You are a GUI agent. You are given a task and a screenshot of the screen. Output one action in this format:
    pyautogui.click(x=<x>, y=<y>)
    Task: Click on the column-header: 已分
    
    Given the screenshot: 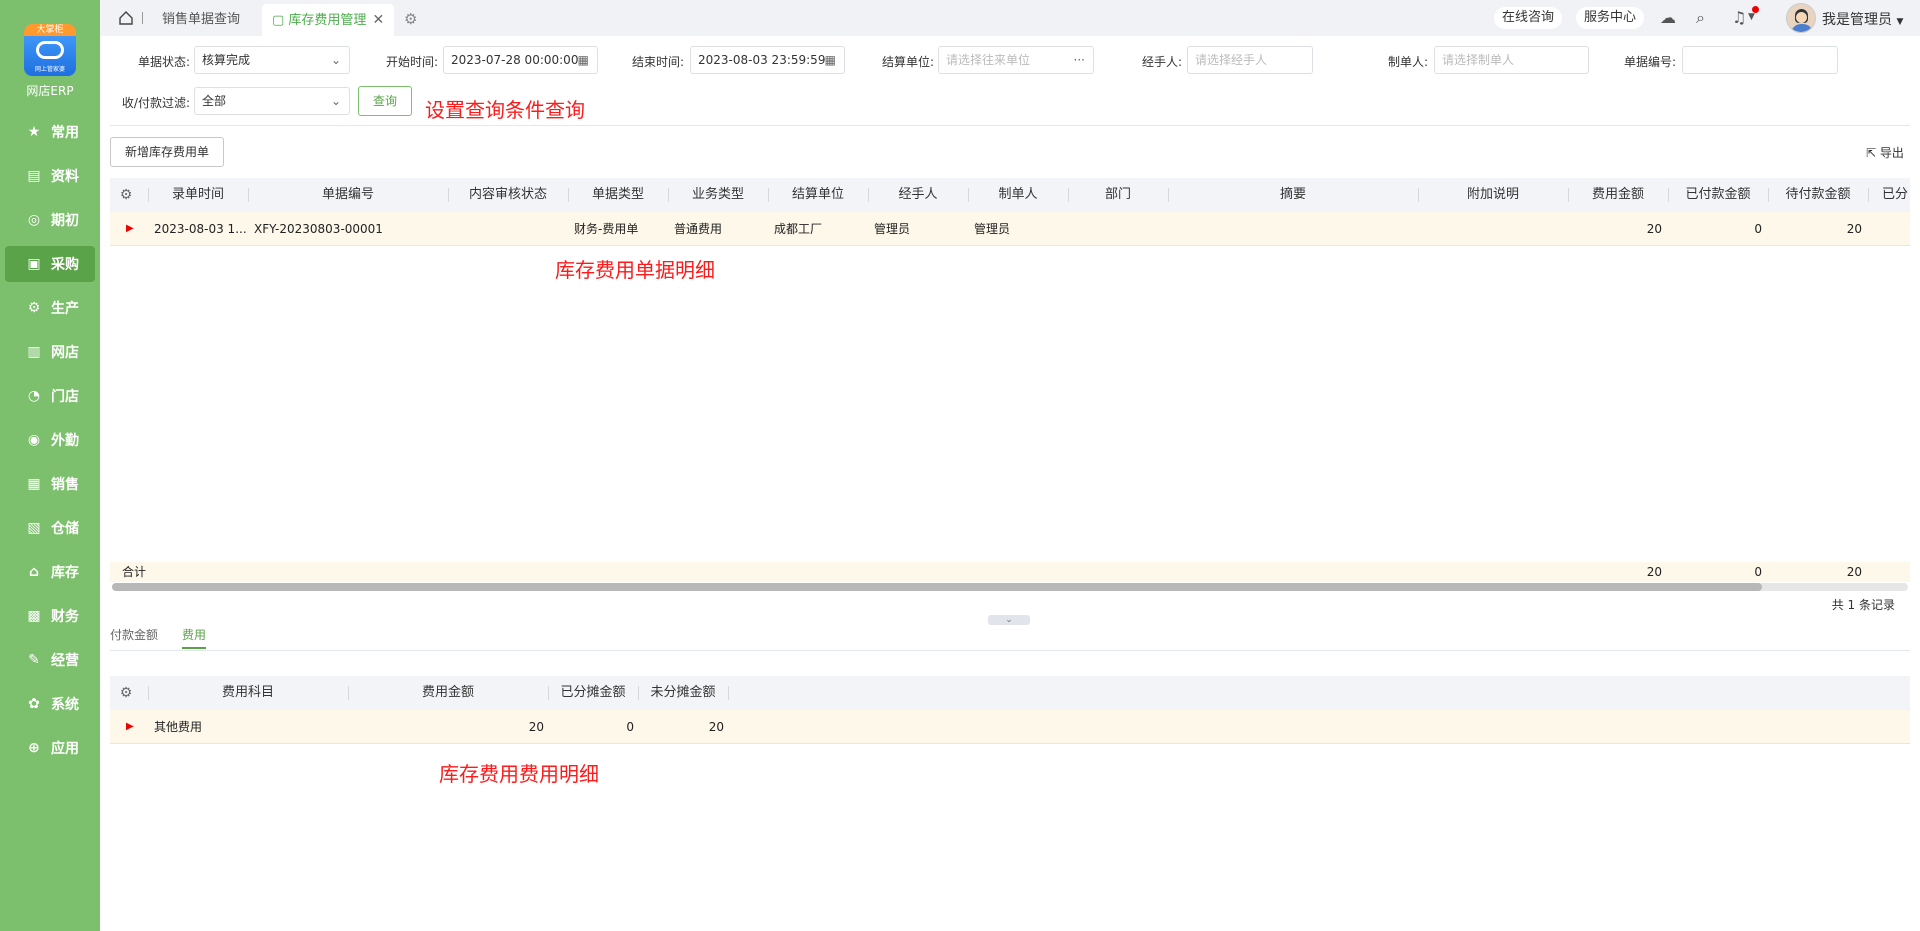 What is the action you would take?
    pyautogui.click(x=1889, y=195)
    